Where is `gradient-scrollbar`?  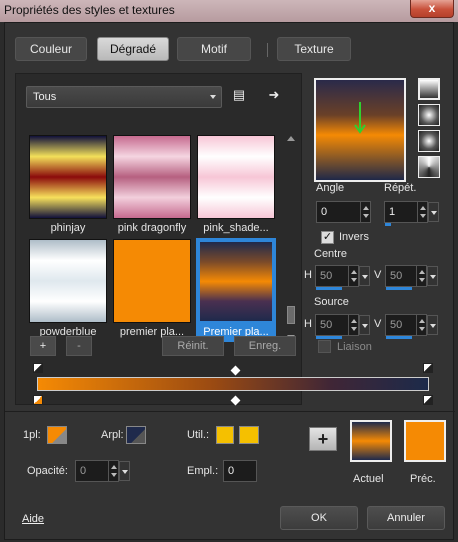 gradient-scrollbar is located at coordinates (291, 238).